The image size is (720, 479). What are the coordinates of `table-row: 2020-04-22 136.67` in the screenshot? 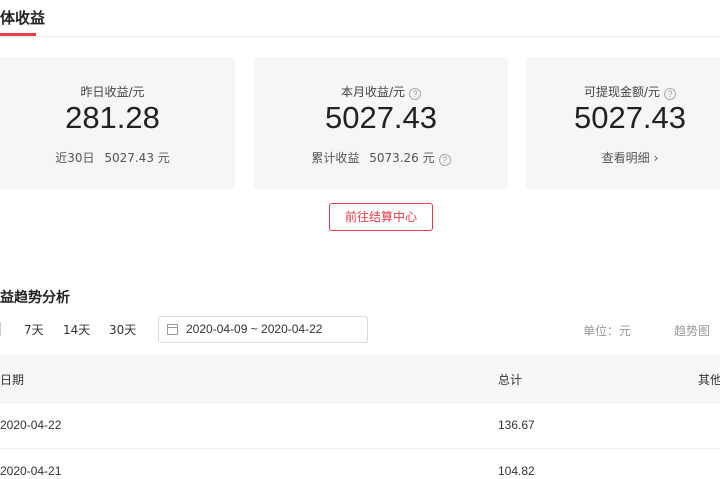 It's located at (360, 426).